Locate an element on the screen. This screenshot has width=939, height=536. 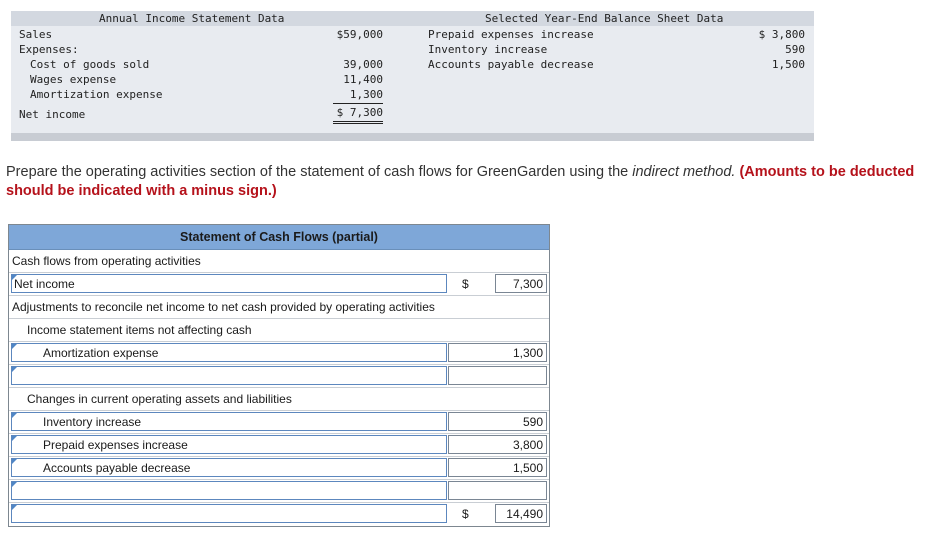
total-row: $ 14,490 is located at coordinates (279, 514).